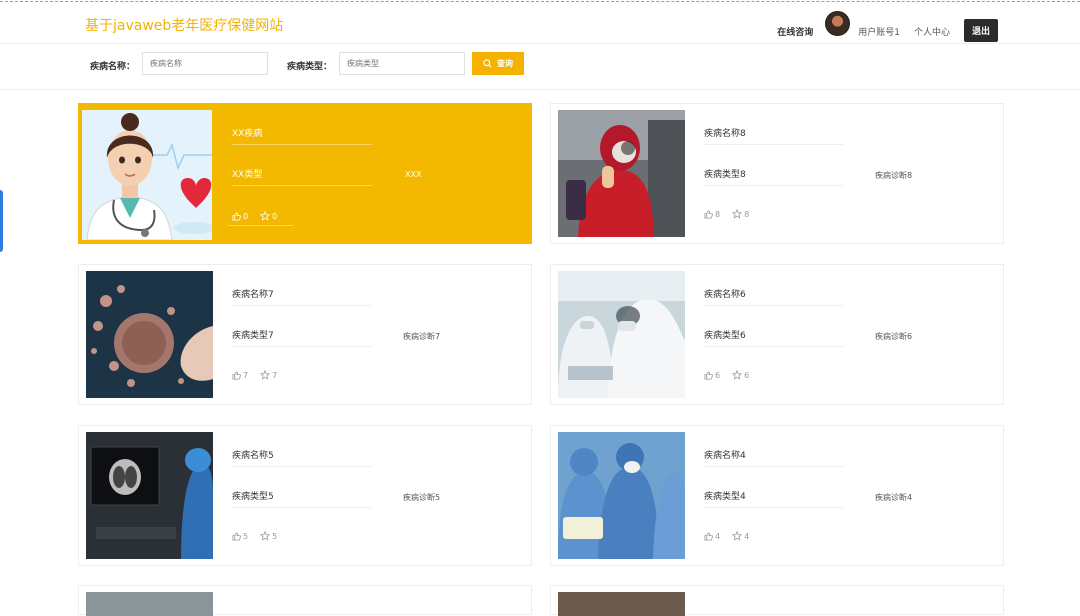 This screenshot has width=1080, height=616. I want to click on disease-card: 疾病名称8 疾病类型8 疾病诊断8 8 8, so click(777, 173).